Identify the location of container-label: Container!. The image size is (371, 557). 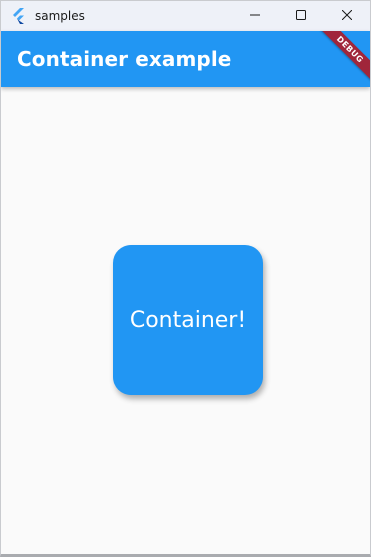
(188, 320).